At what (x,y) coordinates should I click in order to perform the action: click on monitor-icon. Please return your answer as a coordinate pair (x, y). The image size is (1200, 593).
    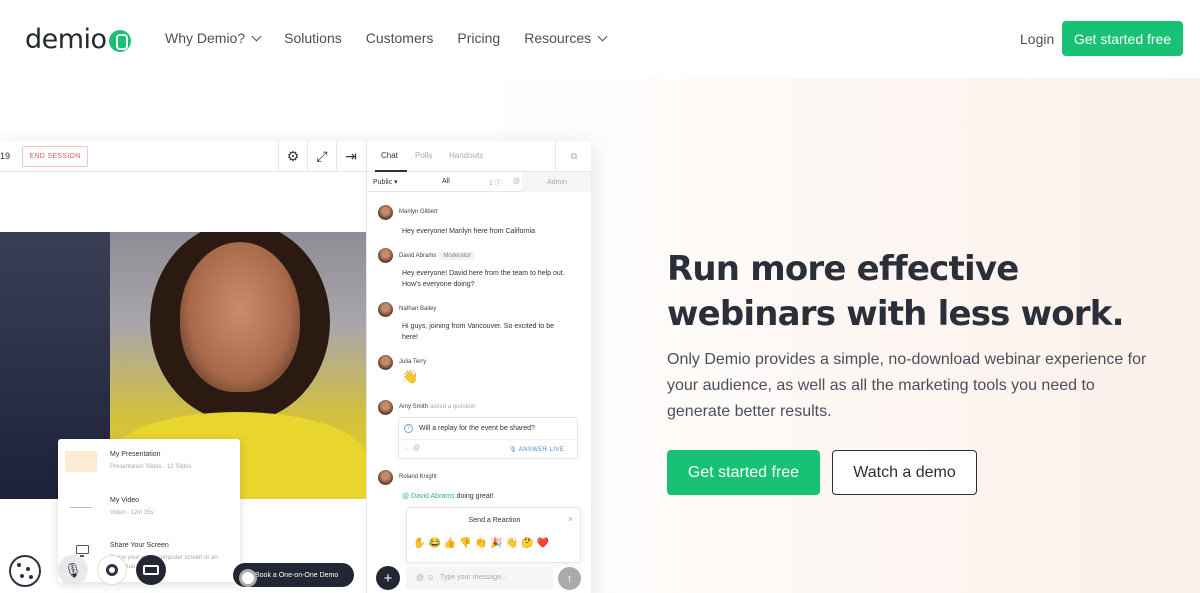
    Looking at the image, I should click on (82, 551).